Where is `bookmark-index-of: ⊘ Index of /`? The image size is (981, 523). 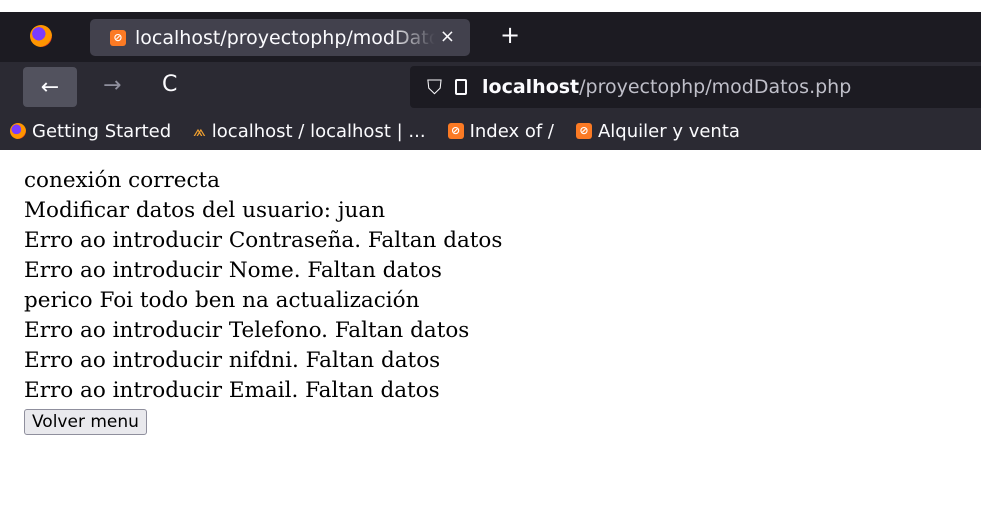 bookmark-index-of: ⊘ Index of / is located at coordinates (500, 131).